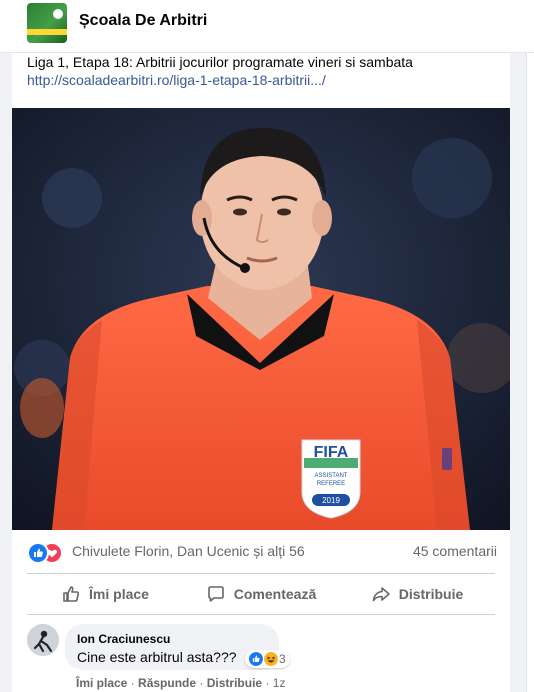 Image resolution: width=534 pixels, height=692 pixels. I want to click on commenter-avatar, so click(43, 640).